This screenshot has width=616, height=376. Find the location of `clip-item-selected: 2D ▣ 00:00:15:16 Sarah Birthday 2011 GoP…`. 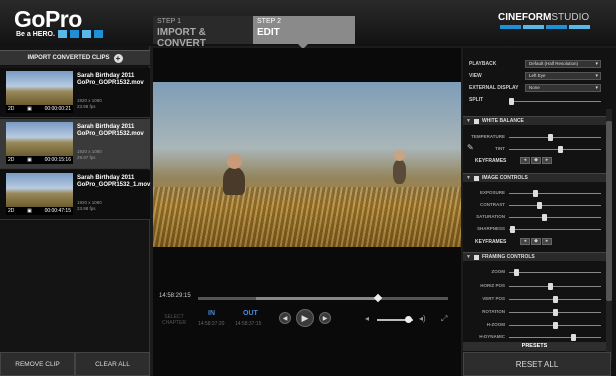

clip-item-selected: 2D ▣ 00:00:15:16 Sarah Birthday 2011 GoP… is located at coordinates (75, 144).